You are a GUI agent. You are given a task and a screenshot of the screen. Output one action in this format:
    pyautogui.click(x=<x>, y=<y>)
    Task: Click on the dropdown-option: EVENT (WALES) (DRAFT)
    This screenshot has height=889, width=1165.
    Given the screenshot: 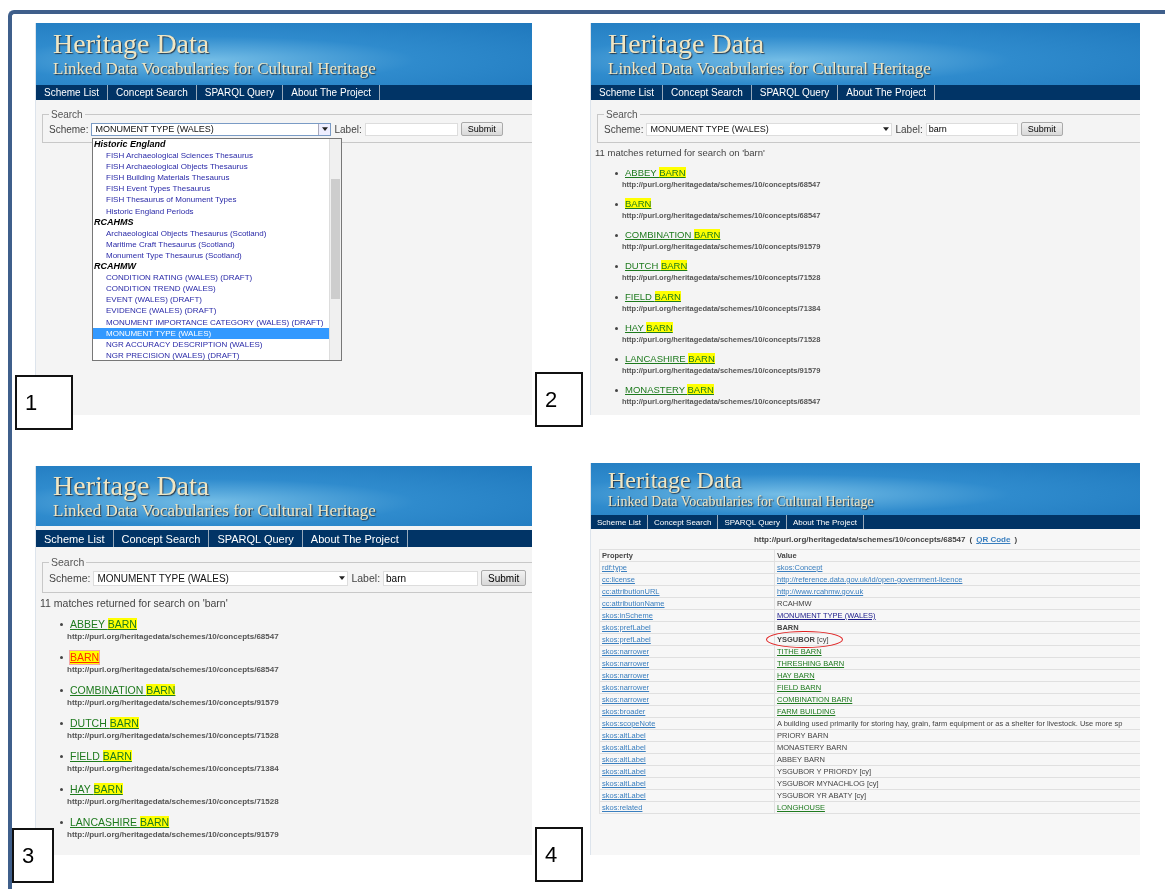 What is the action you would take?
    pyautogui.click(x=211, y=300)
    